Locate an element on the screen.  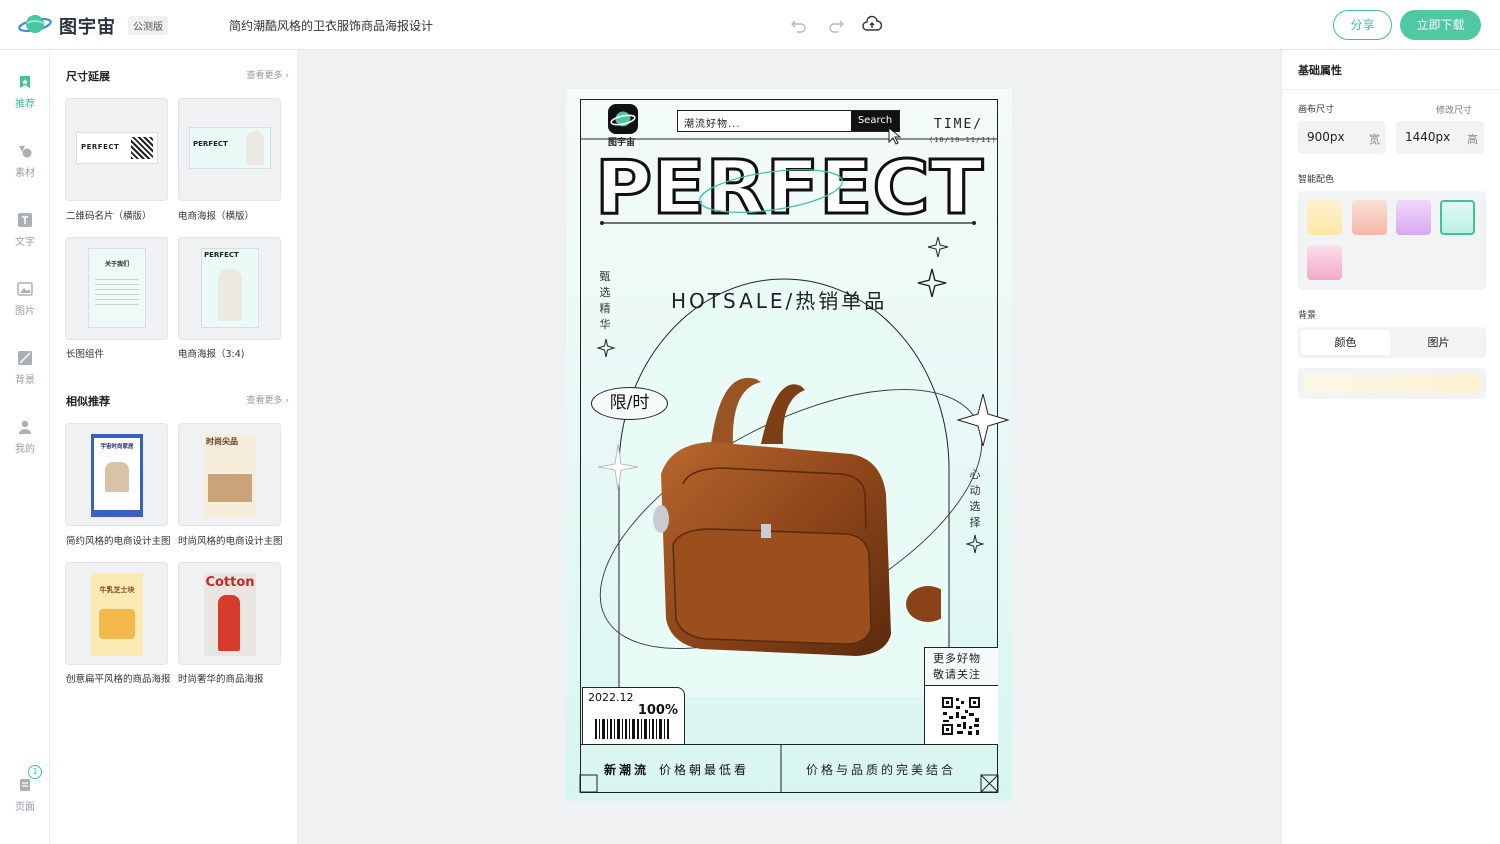
rail-label: 文字 is located at coordinates (25, 242).